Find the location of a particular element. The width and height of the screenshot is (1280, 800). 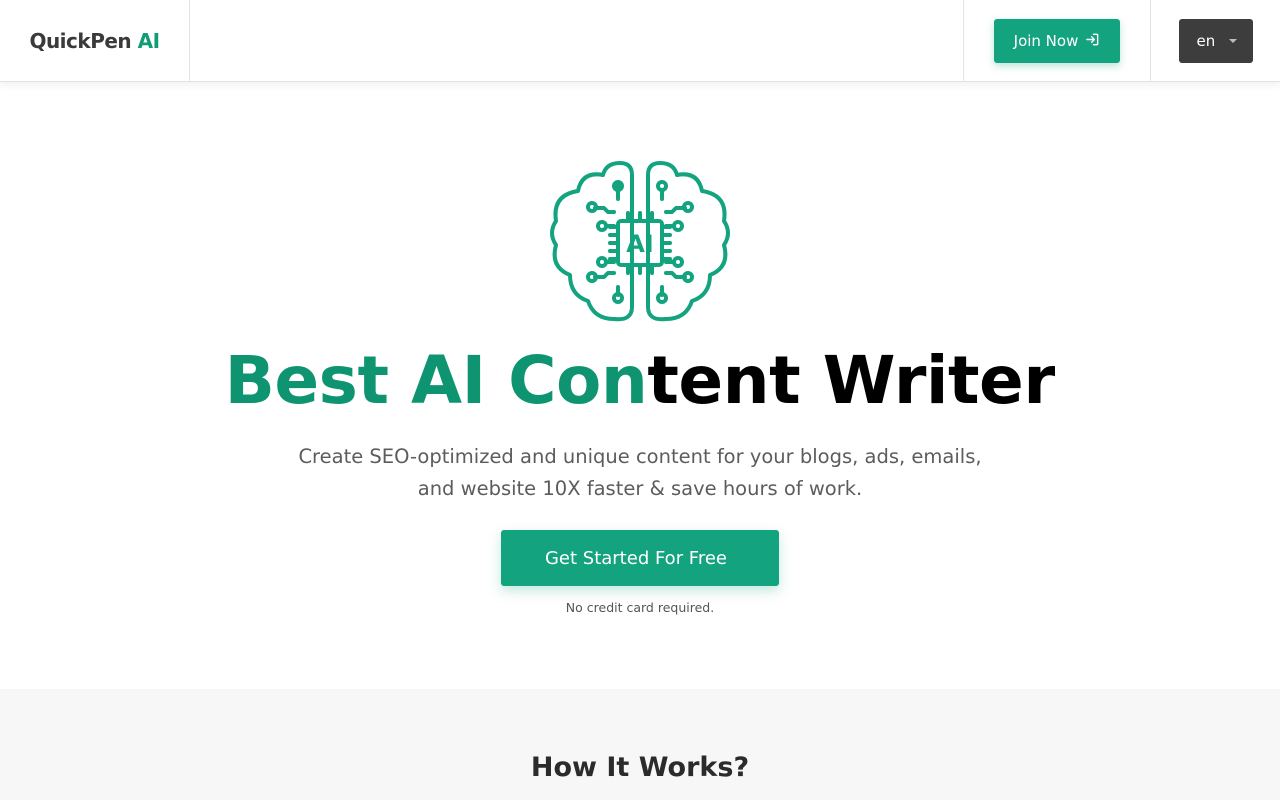

get-started-button: Get Started For Free is located at coordinates (640, 558).